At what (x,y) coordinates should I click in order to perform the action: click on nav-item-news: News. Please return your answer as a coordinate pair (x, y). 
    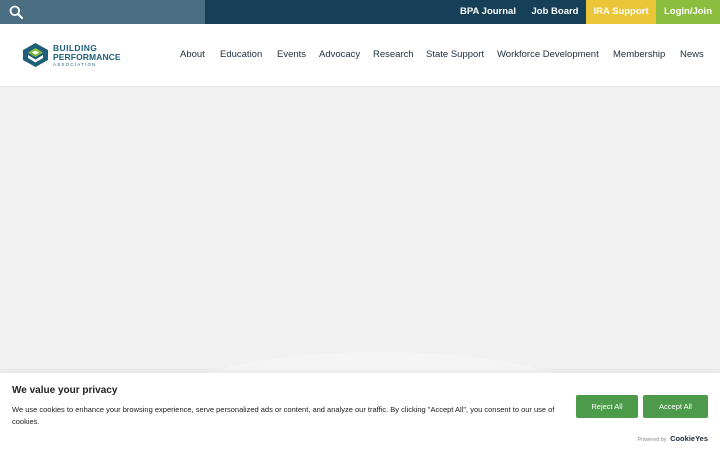
    Looking at the image, I should click on (692, 55).